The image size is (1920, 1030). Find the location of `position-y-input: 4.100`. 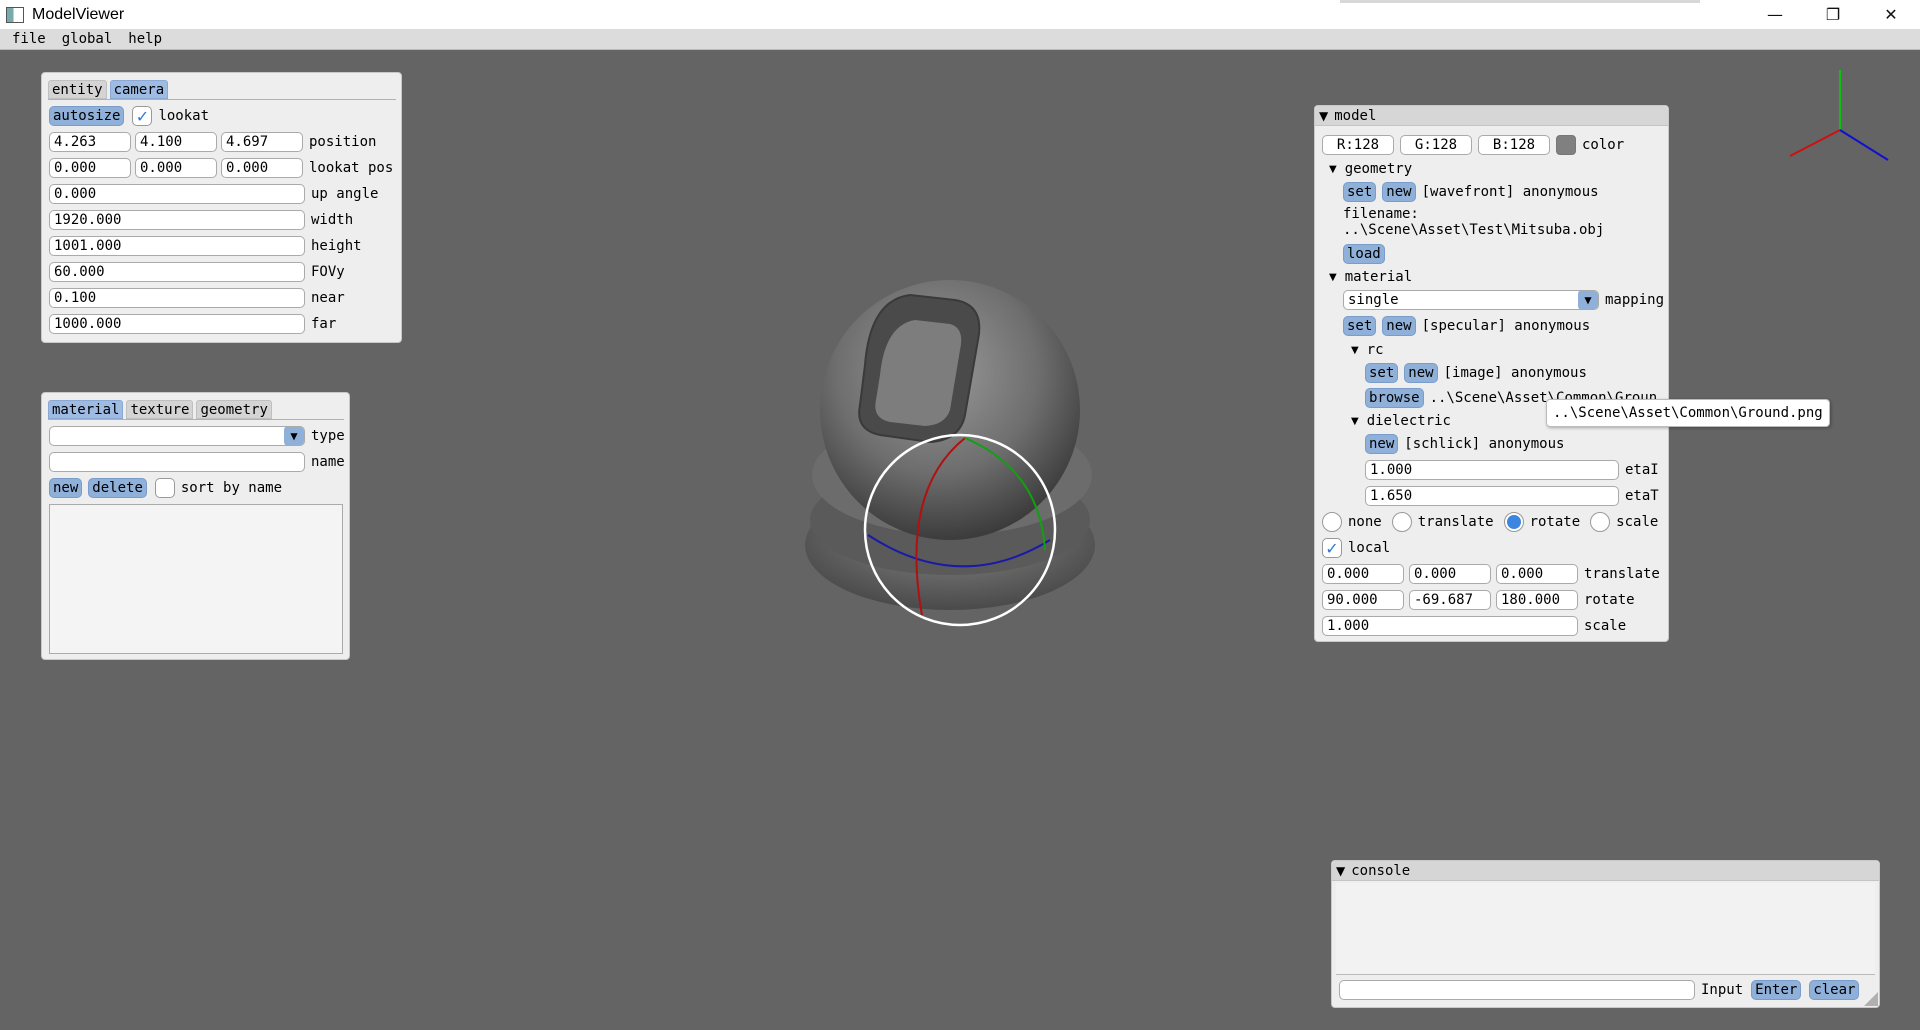

position-y-input: 4.100 is located at coordinates (176, 142).